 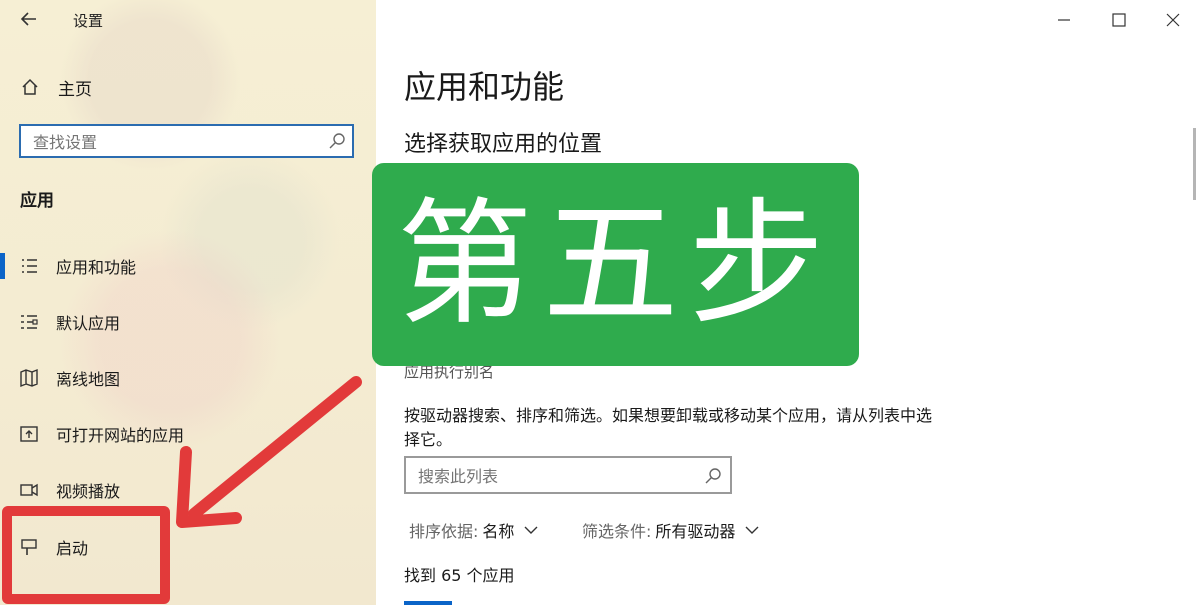 What do you see at coordinates (29, 434) in the screenshot?
I see `open-website-icon` at bounding box center [29, 434].